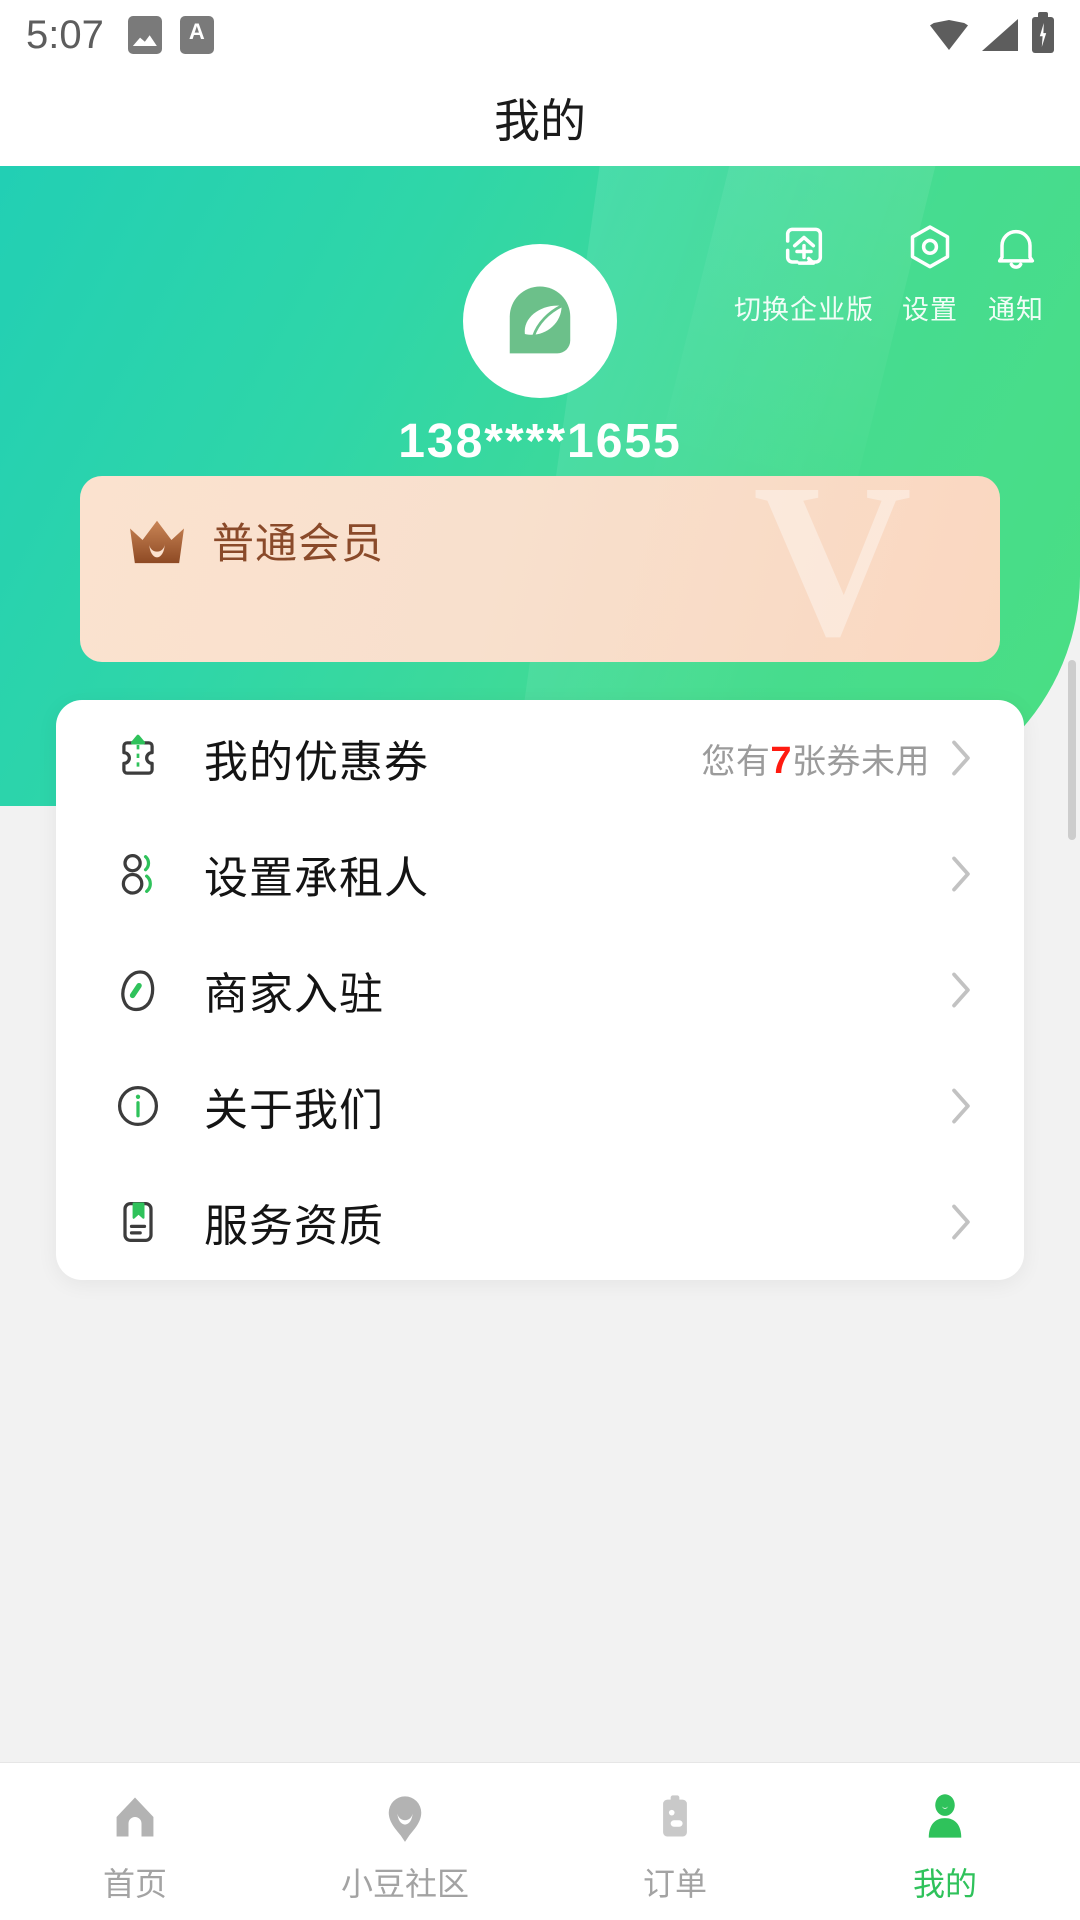  I want to click on member-row: 普通会员, so click(255, 540).